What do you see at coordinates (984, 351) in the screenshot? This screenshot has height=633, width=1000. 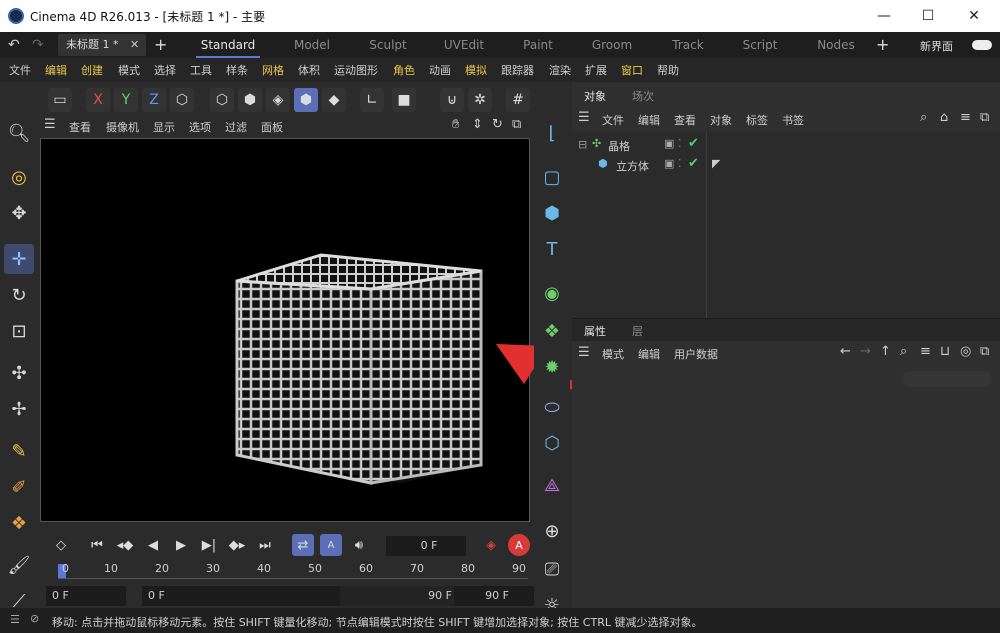 I see `attribute-maximize-icon: ⧉` at bounding box center [984, 351].